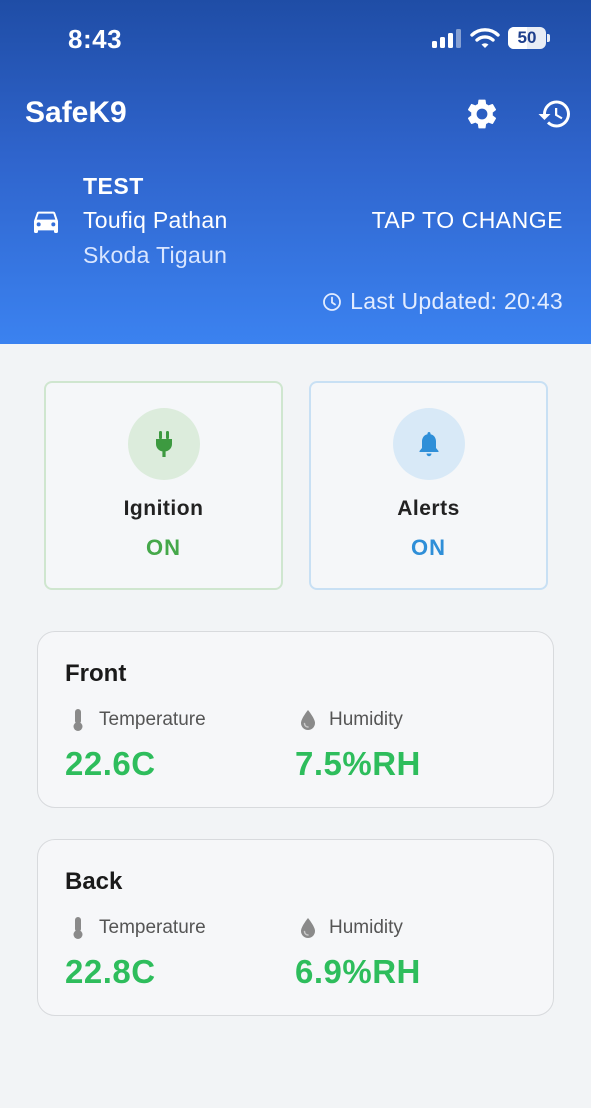 Image resolution: width=591 pixels, height=1108 pixels. I want to click on car-icon, so click(46, 222).